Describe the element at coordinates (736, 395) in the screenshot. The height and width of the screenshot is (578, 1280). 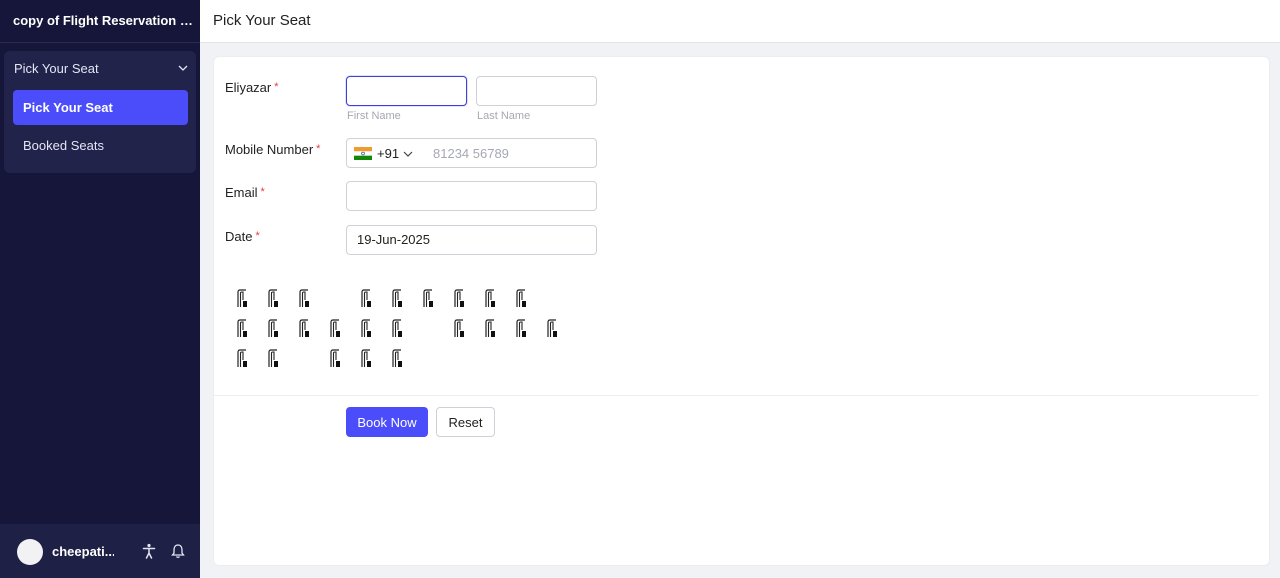
I see `divider` at that location.